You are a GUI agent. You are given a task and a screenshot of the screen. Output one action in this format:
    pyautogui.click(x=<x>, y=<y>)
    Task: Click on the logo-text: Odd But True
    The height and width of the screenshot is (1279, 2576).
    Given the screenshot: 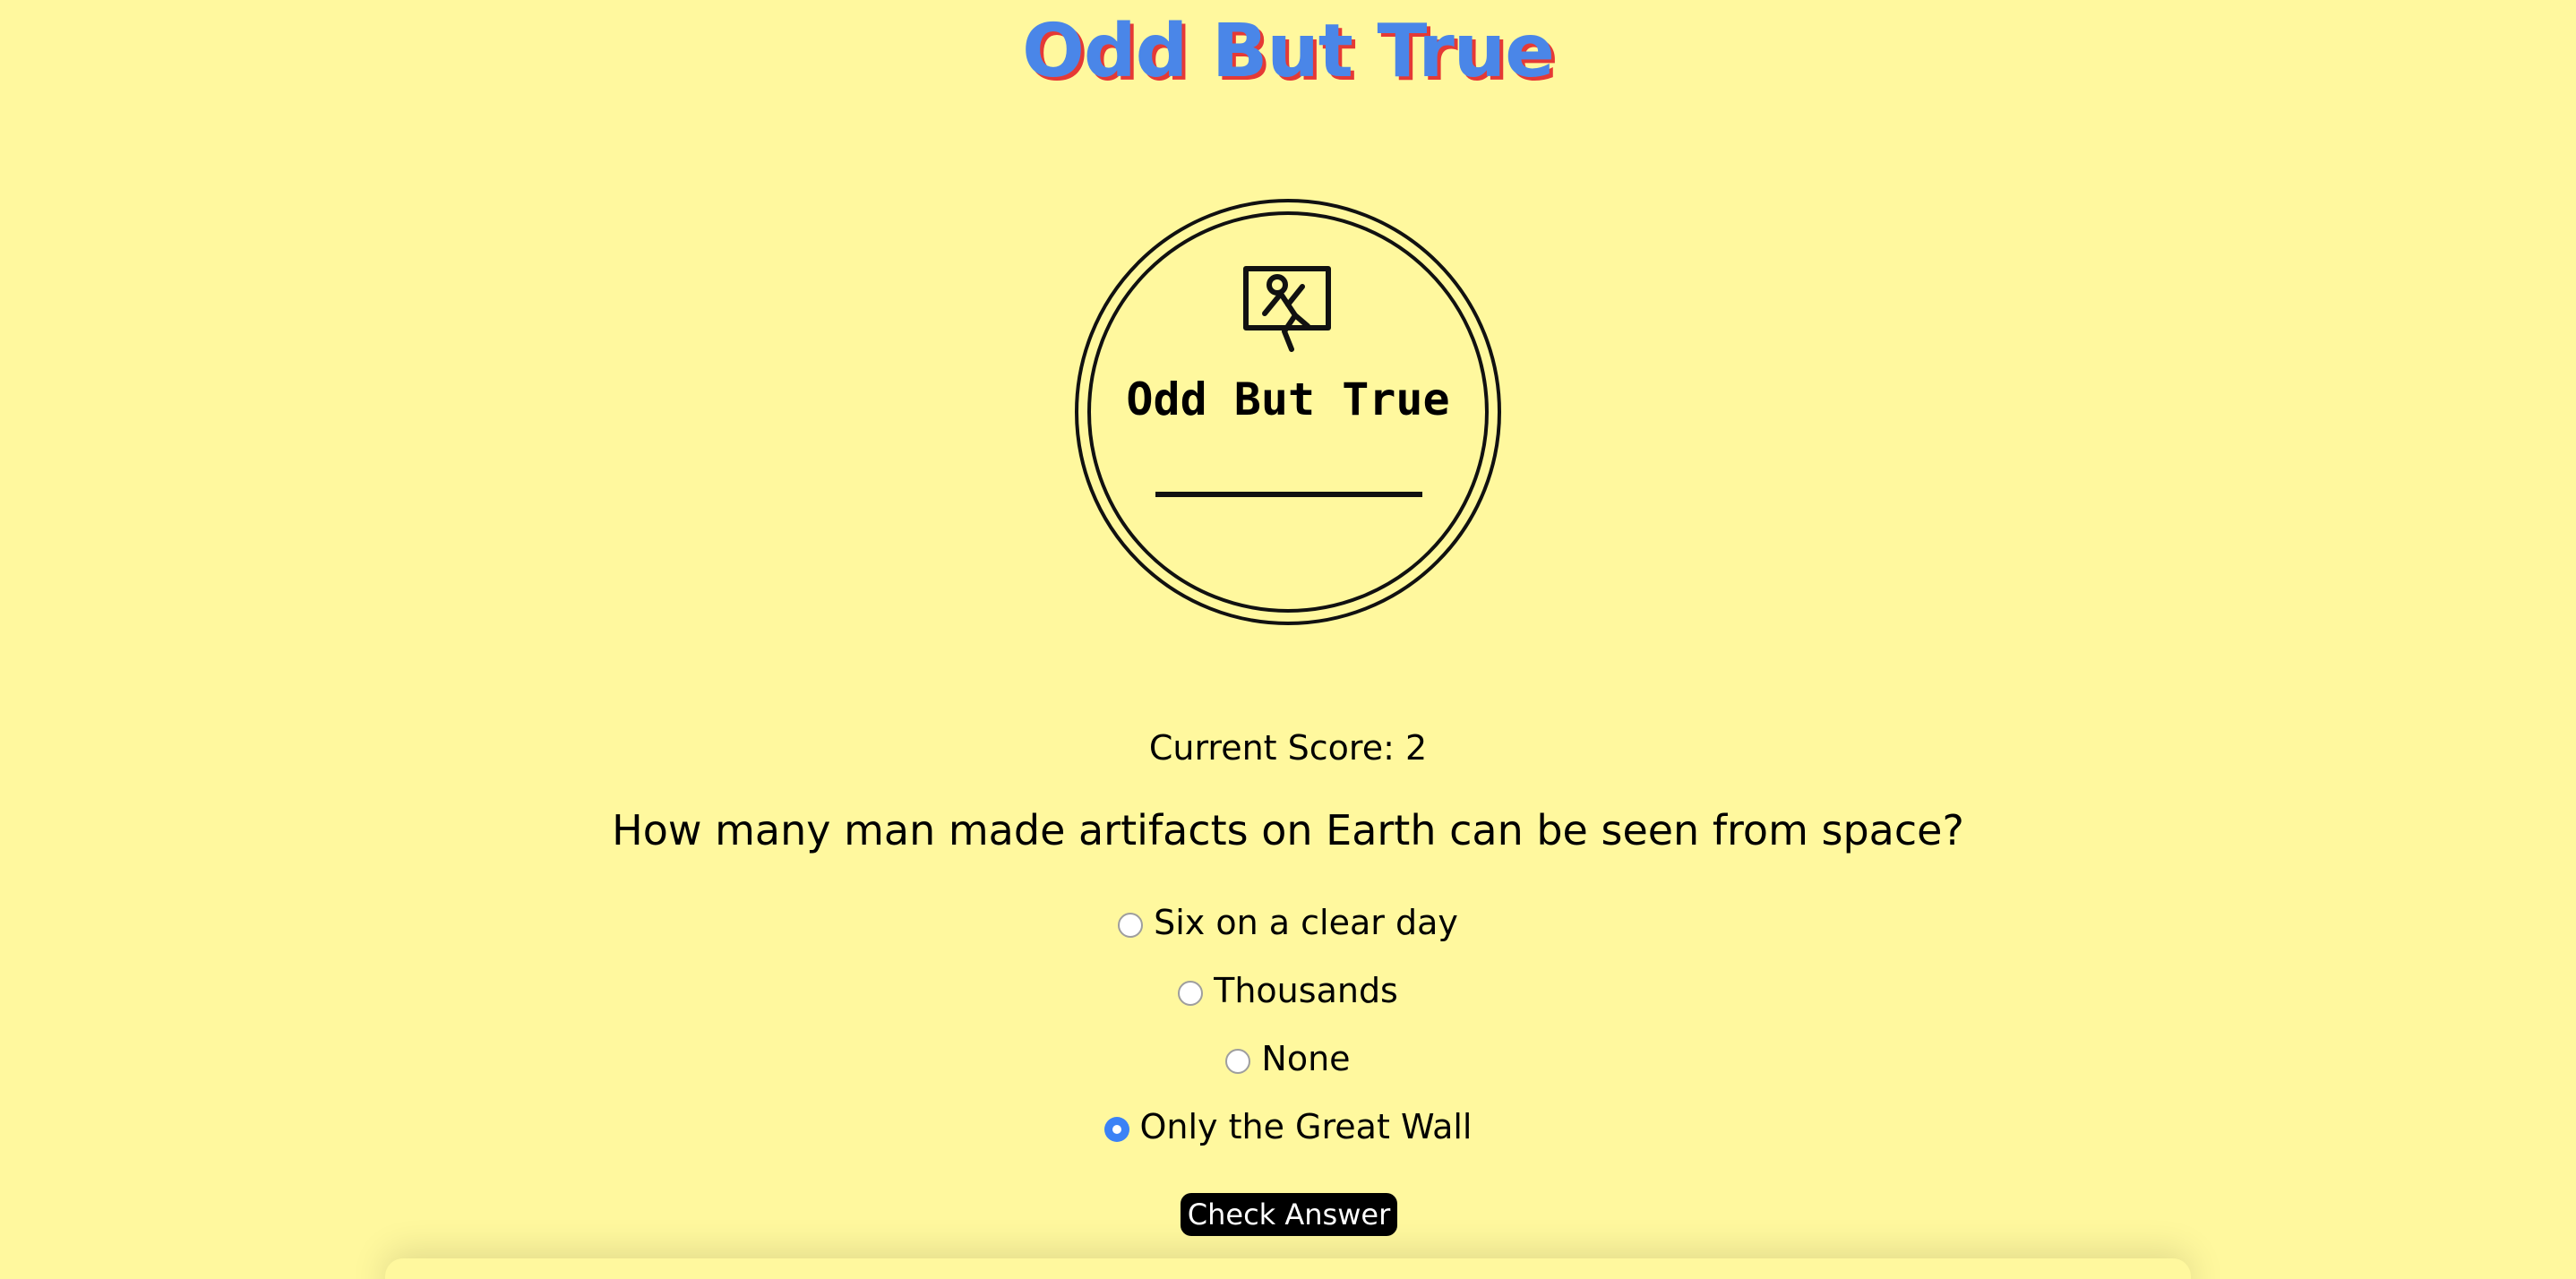 What is the action you would take?
    pyautogui.click(x=1288, y=399)
    